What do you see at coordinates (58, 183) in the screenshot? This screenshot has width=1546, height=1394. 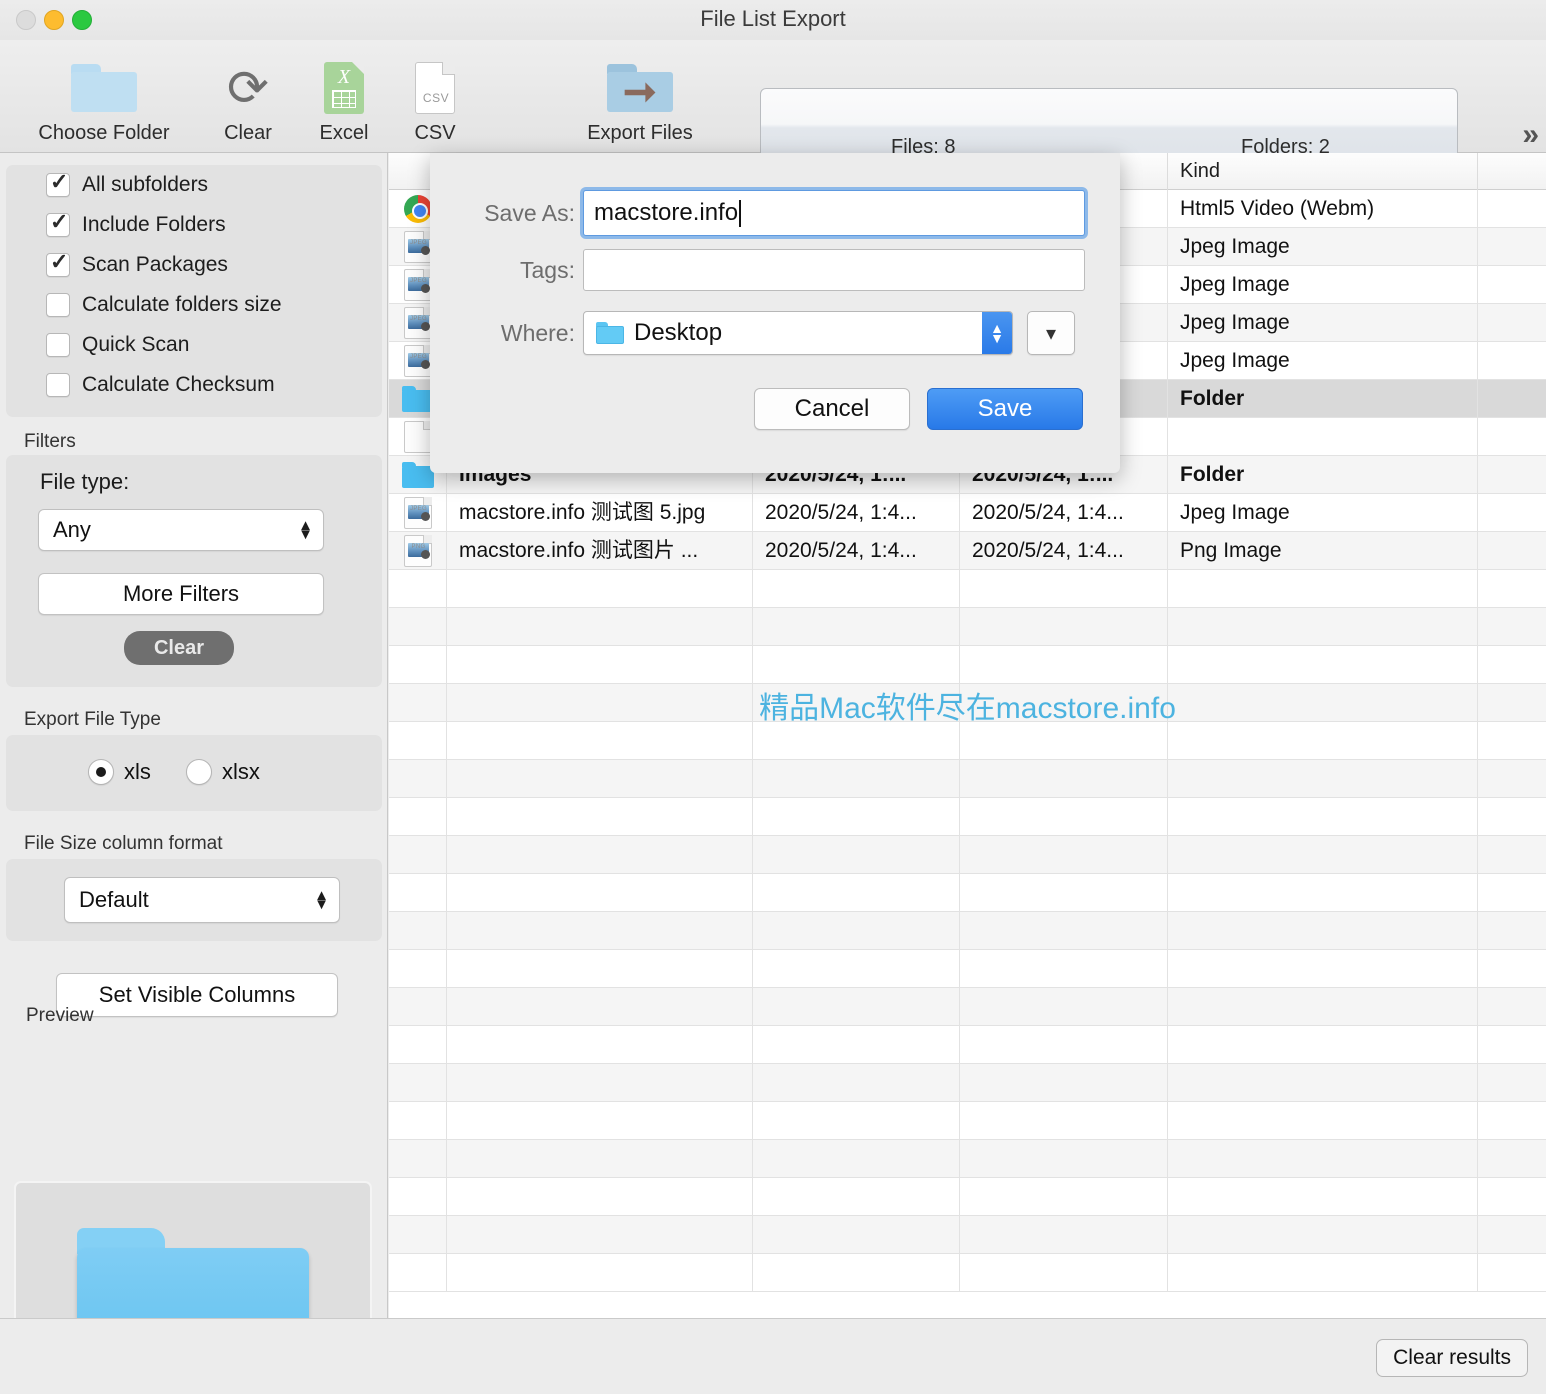 I see `checkbox-all-subfolders` at bounding box center [58, 183].